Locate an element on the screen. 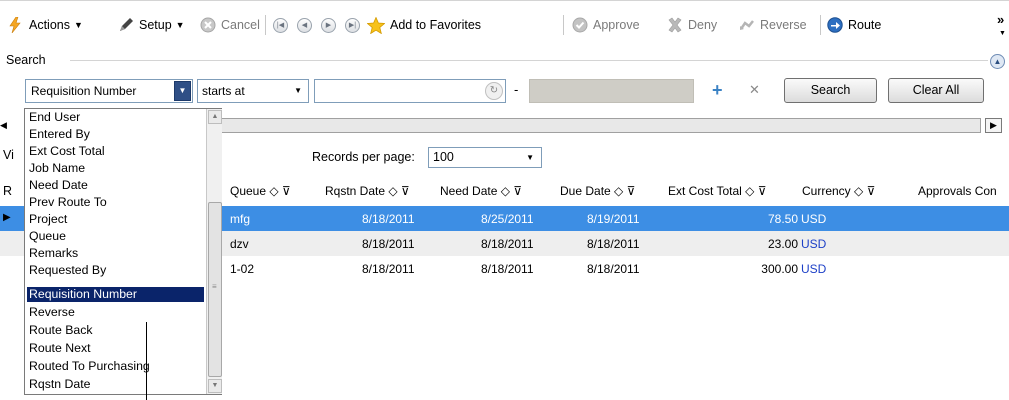 The image size is (1009, 400). previous-record-button: ◀ is located at coordinates (304, 25).